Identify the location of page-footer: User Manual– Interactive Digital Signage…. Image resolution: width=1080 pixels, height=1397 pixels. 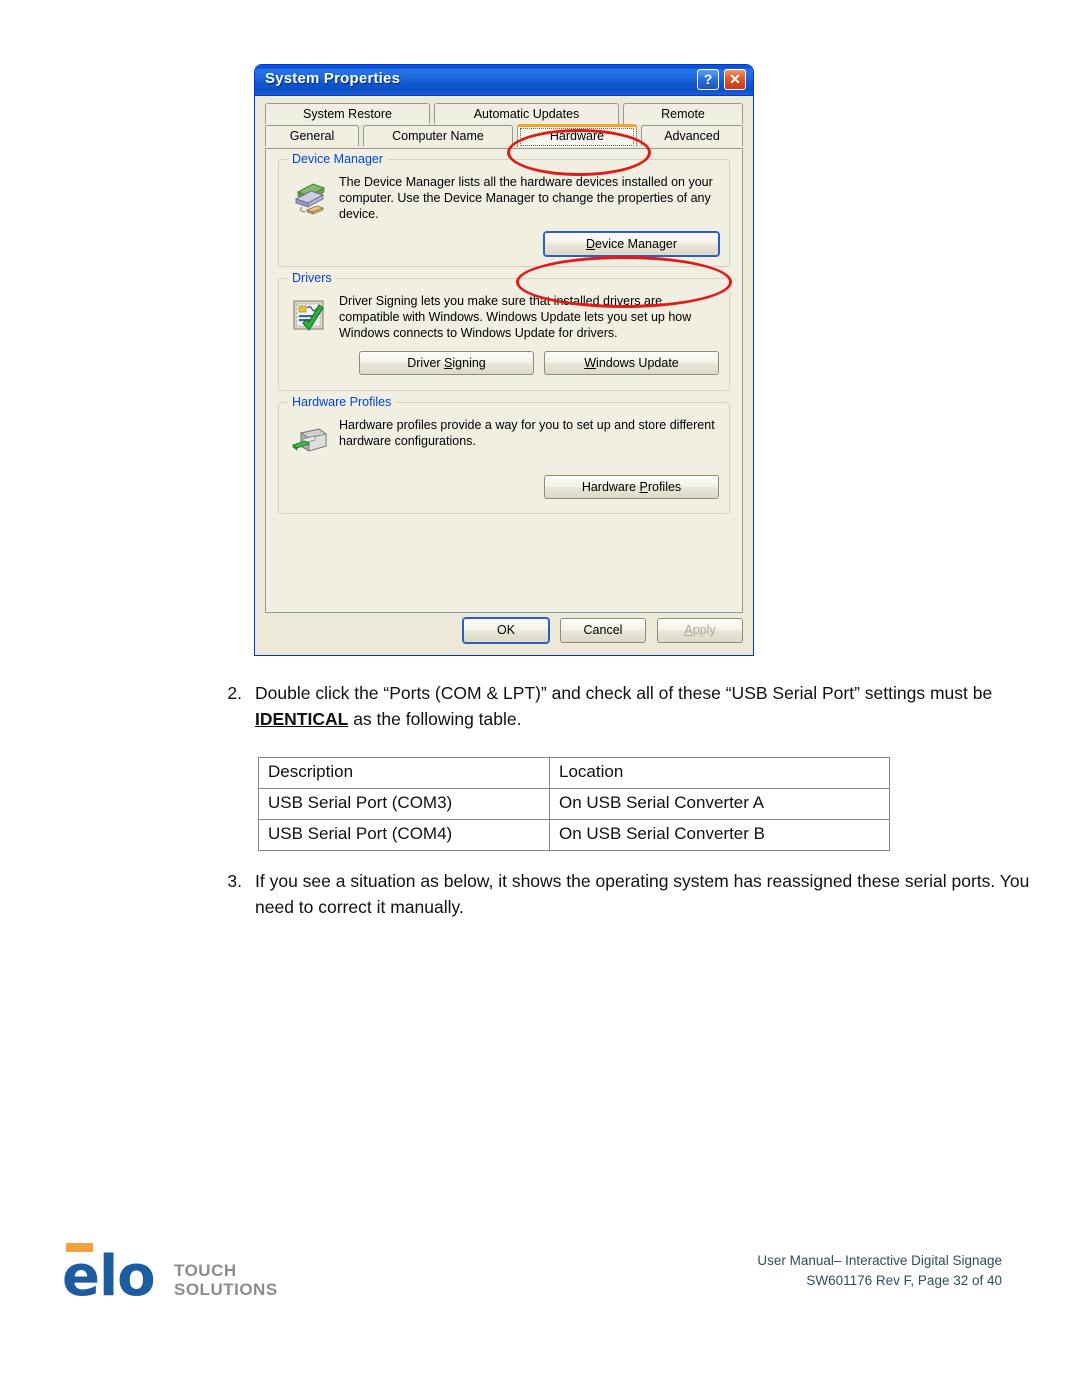
(879, 1271).